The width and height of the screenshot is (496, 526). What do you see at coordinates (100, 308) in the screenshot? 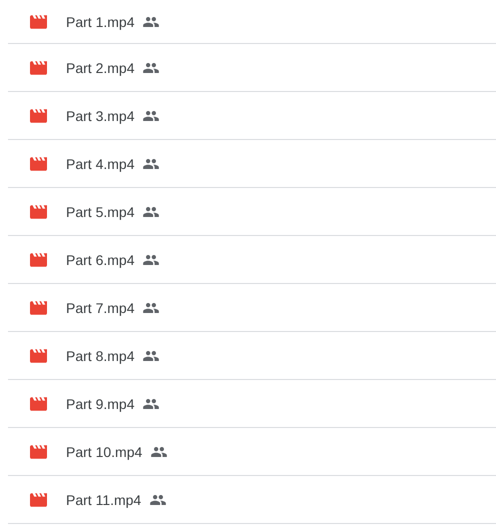
I see `file-name: Part 7.mp4` at bounding box center [100, 308].